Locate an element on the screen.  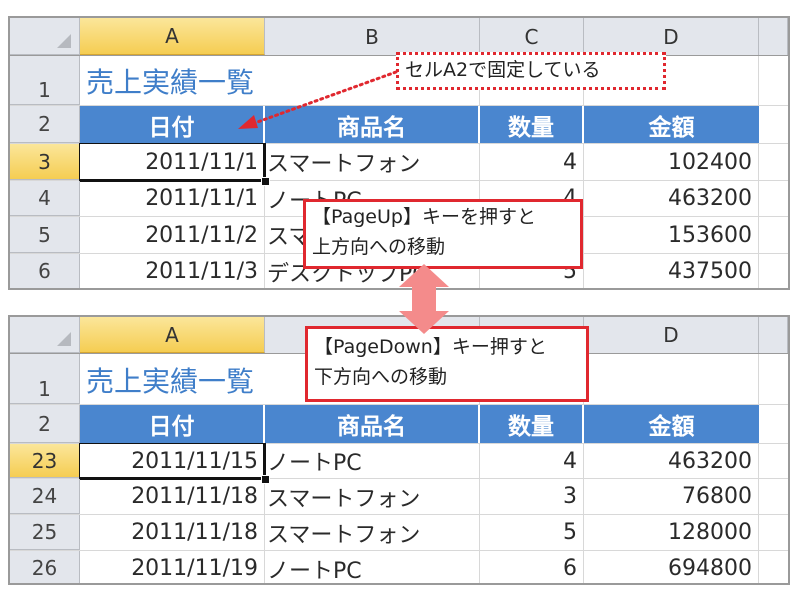
column-header-row: A B C D is located at coordinates (399, 37).